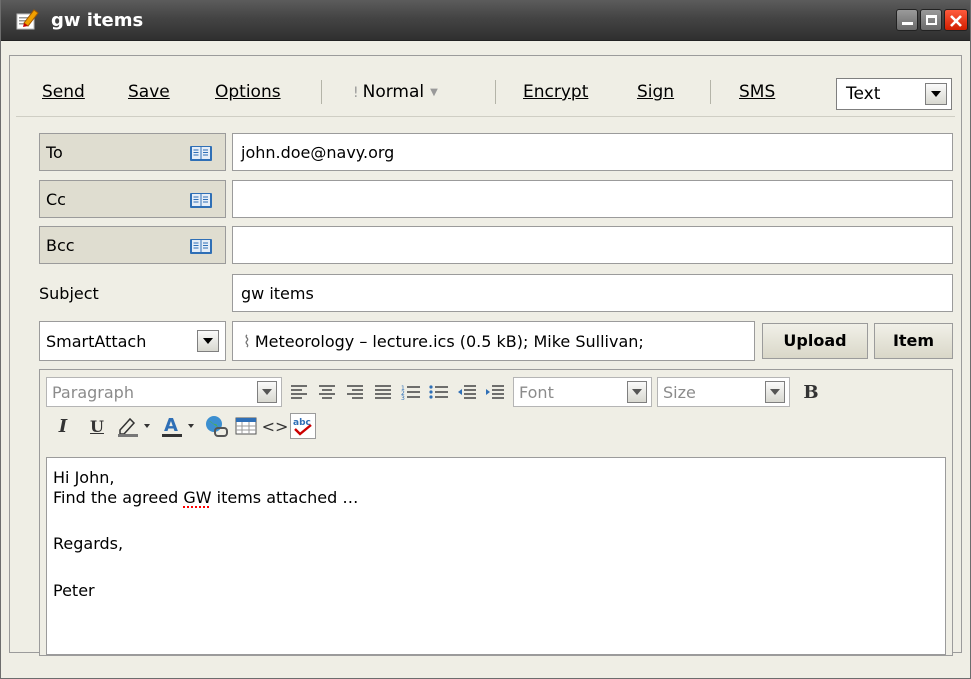  Describe the element at coordinates (485, 20) in the screenshot. I see `title-bar: gw items` at that location.